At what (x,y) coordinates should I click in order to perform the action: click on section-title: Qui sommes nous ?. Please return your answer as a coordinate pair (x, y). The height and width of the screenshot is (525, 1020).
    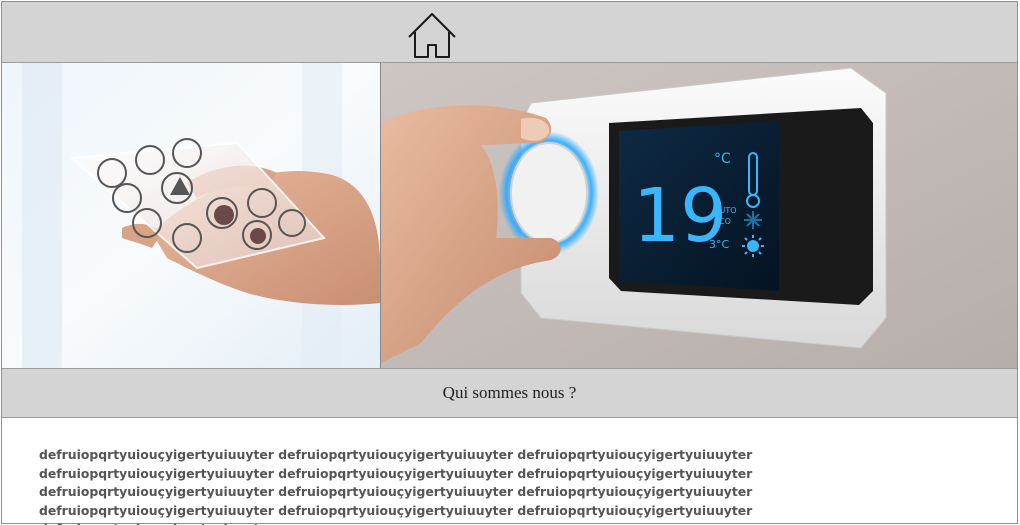
    Looking at the image, I should click on (509, 392).